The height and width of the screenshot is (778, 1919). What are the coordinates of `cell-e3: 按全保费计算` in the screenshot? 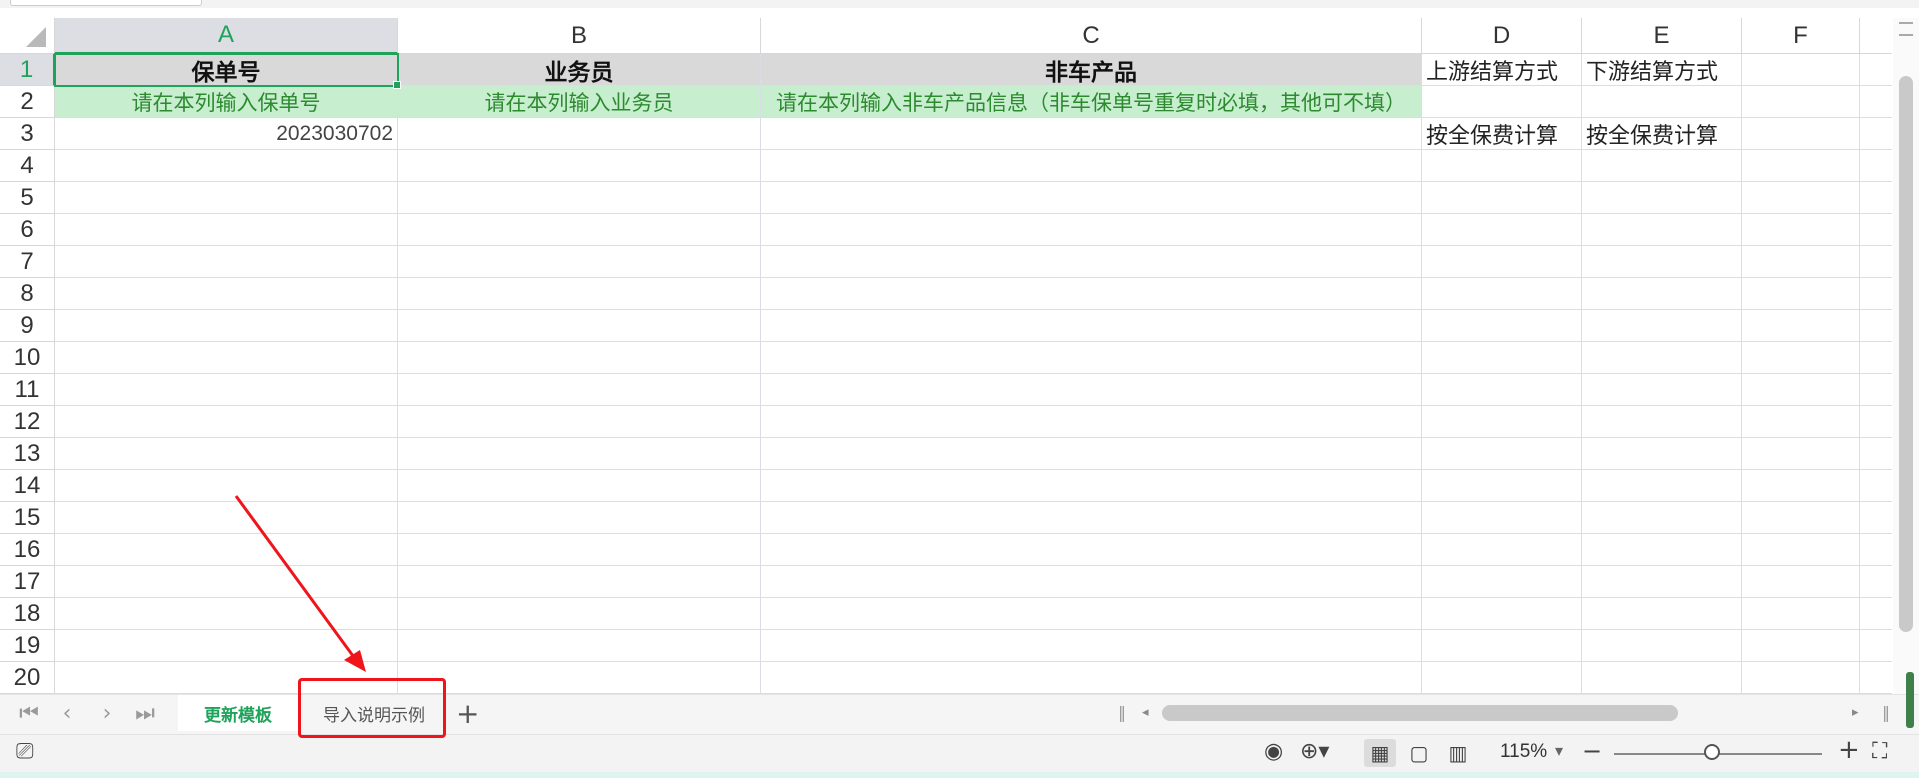 It's located at (1662, 134).